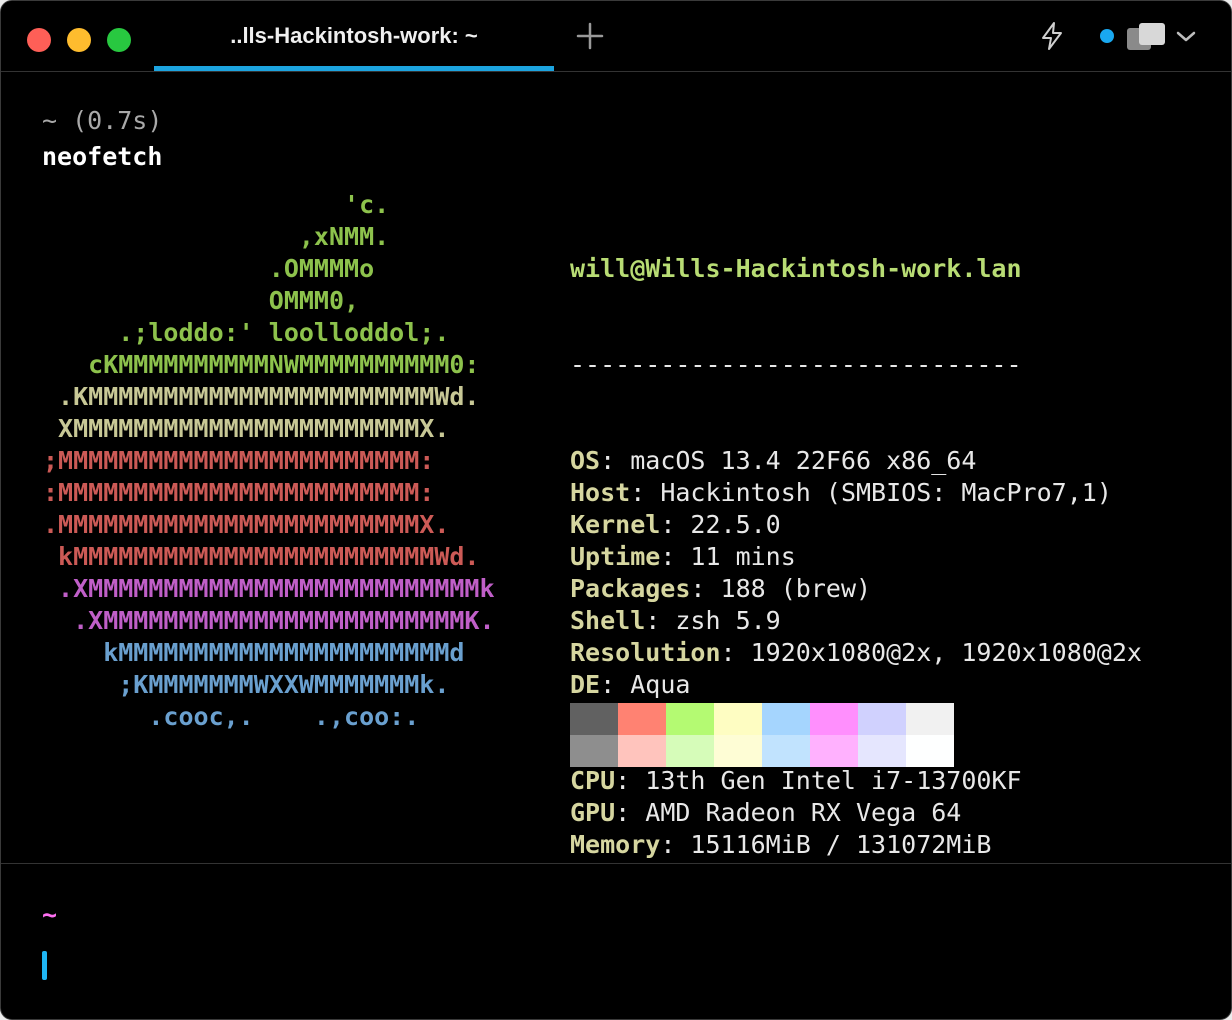  Describe the element at coordinates (856, 525) in the screenshot. I see `info-row: Kernel: 22.5.0` at that location.